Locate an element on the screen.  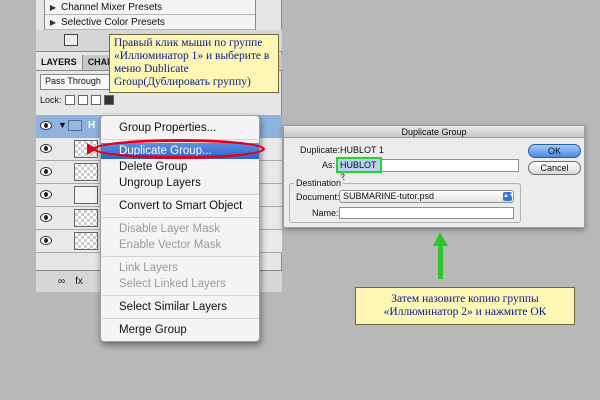
up-arrow-icon is located at coordinates (440, 239).